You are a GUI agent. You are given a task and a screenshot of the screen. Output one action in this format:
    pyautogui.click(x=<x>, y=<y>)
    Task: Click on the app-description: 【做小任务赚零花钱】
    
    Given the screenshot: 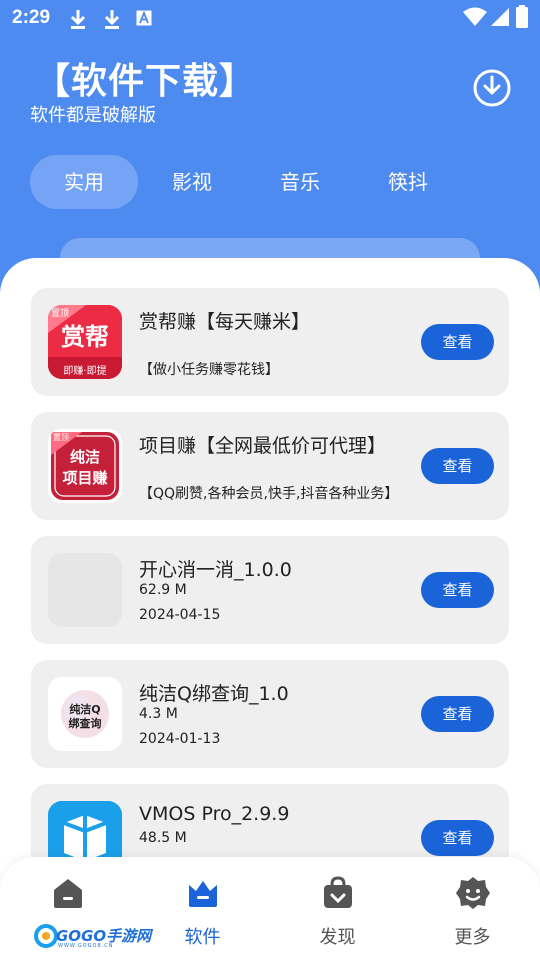 What is the action you would take?
    pyautogui.click(x=209, y=370)
    